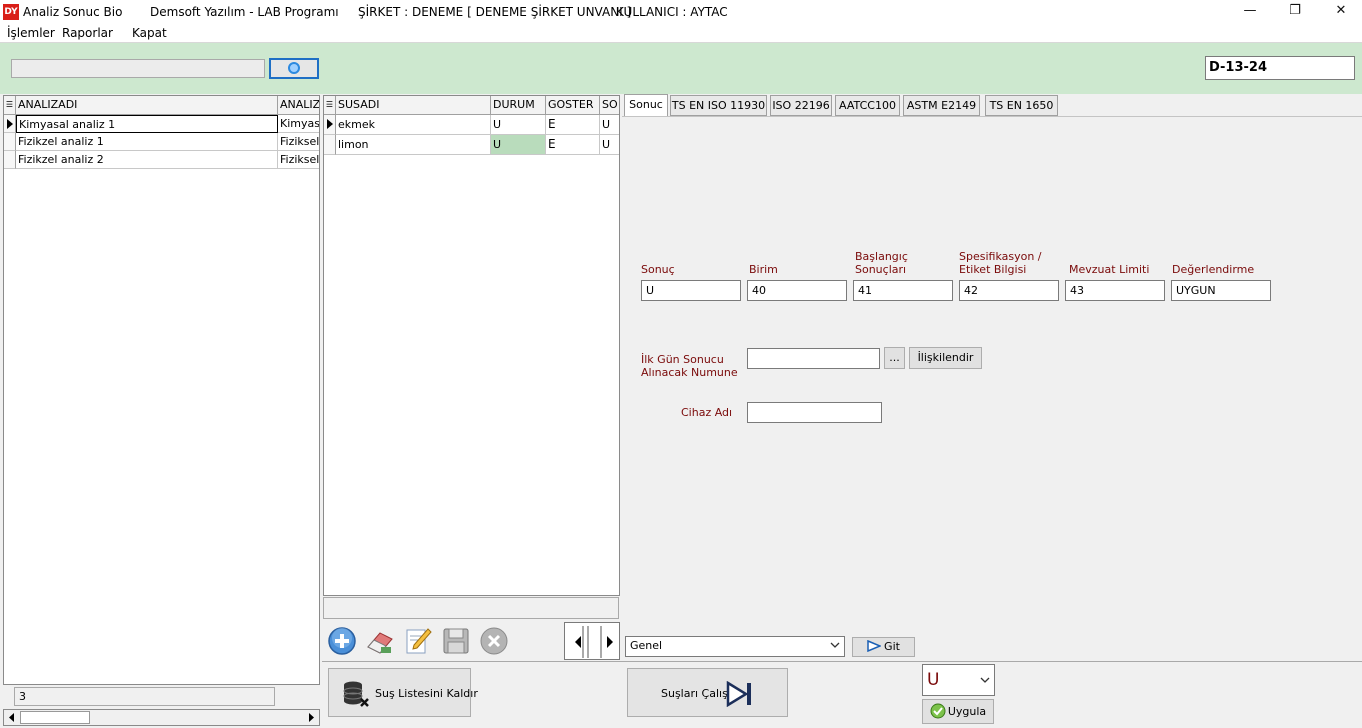 The image size is (1362, 728). What do you see at coordinates (413, 105) in the screenshot?
I see `column-header-susadi: SUSADI` at bounding box center [413, 105].